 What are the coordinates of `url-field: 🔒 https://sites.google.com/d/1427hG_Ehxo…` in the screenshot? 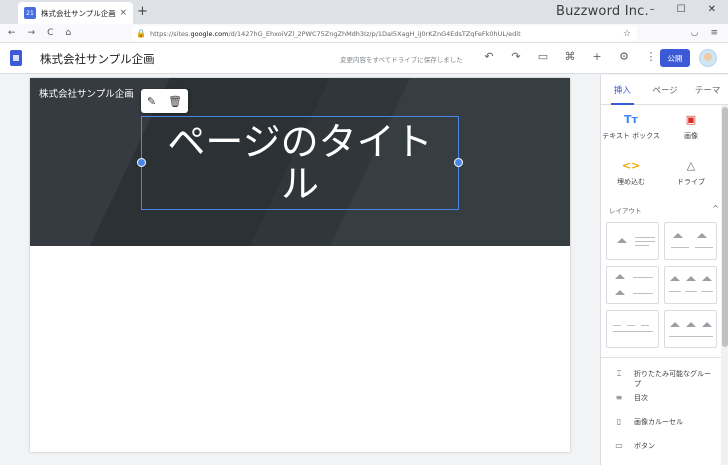 It's located at (384, 33).